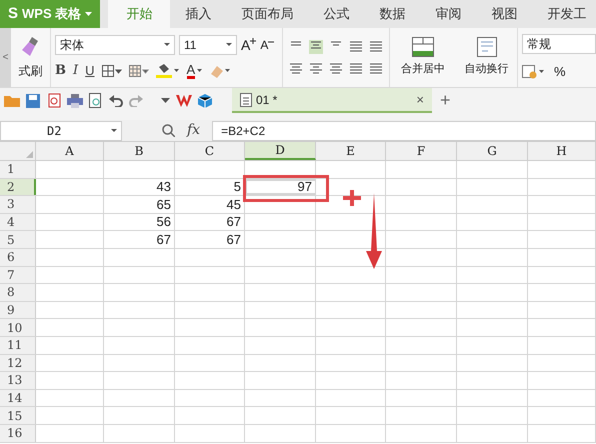 The width and height of the screenshot is (596, 444). I want to click on name-box: D2, so click(61, 130).